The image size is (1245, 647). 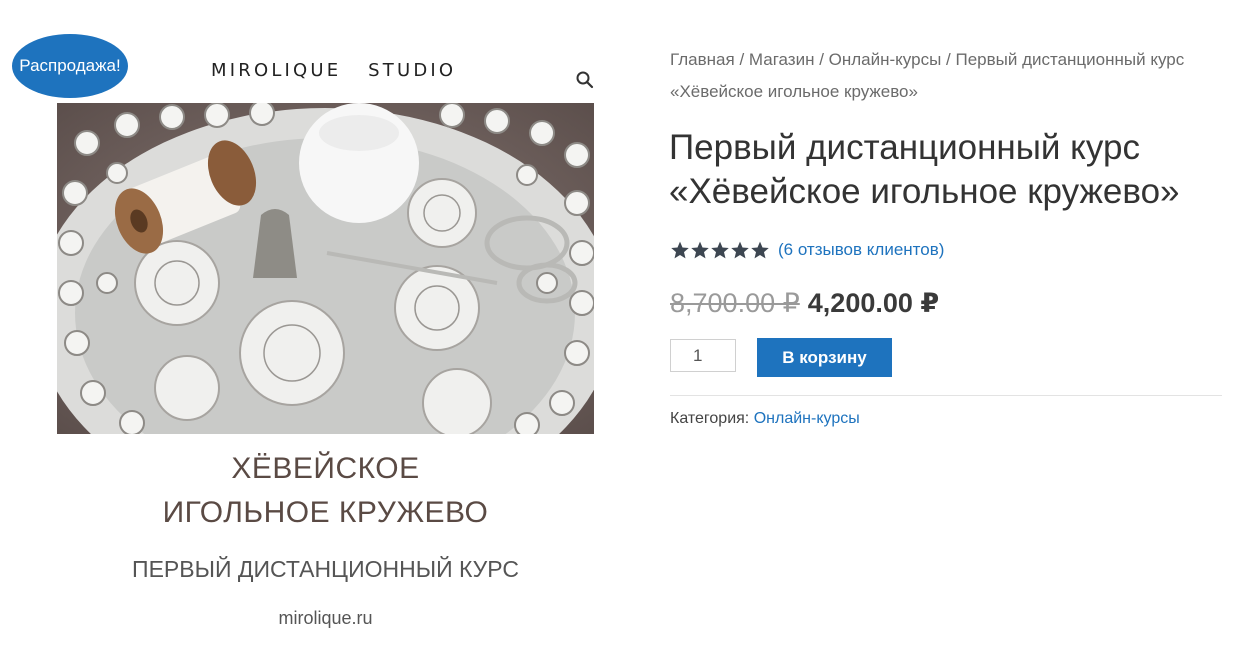 I want to click on product-rating: (6 отзывов клиентов), so click(x=807, y=250).